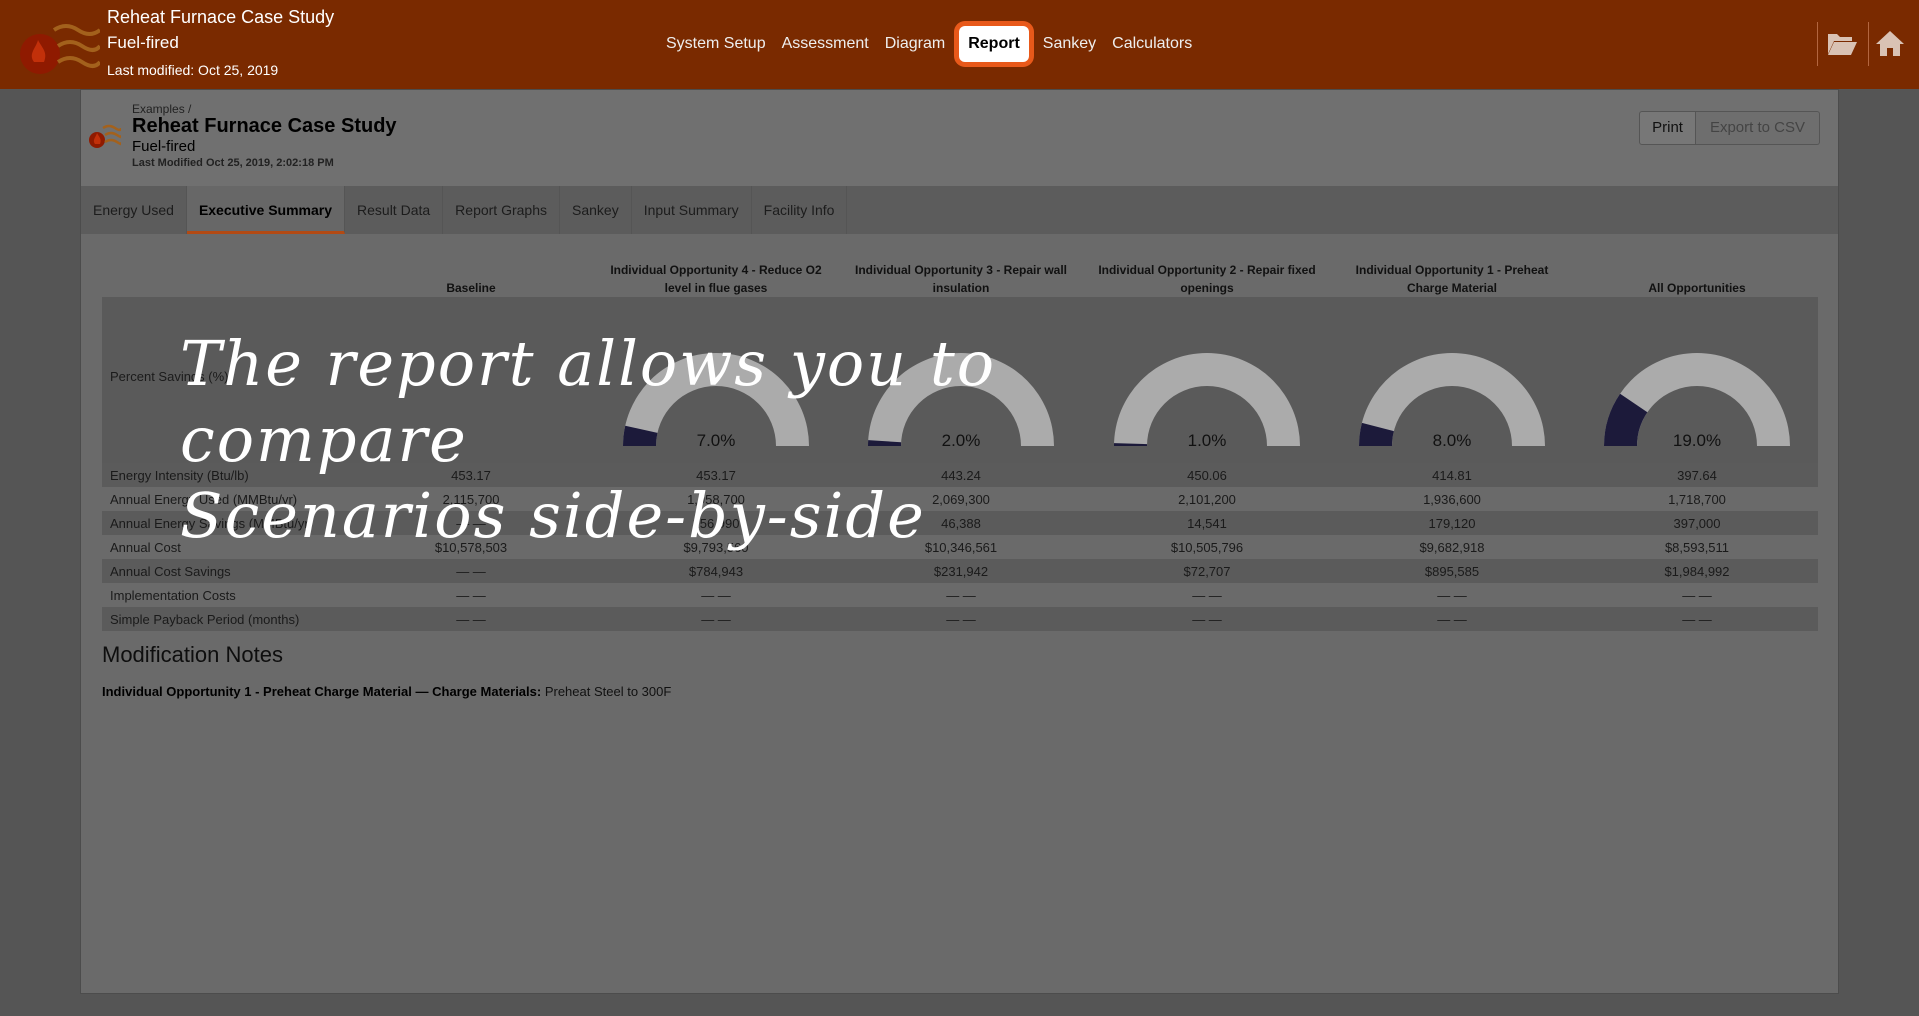 This screenshot has height=1016, width=1919. Describe the element at coordinates (221, 17) in the screenshot. I see `app-title: Reheat Furnace Case Study` at that location.